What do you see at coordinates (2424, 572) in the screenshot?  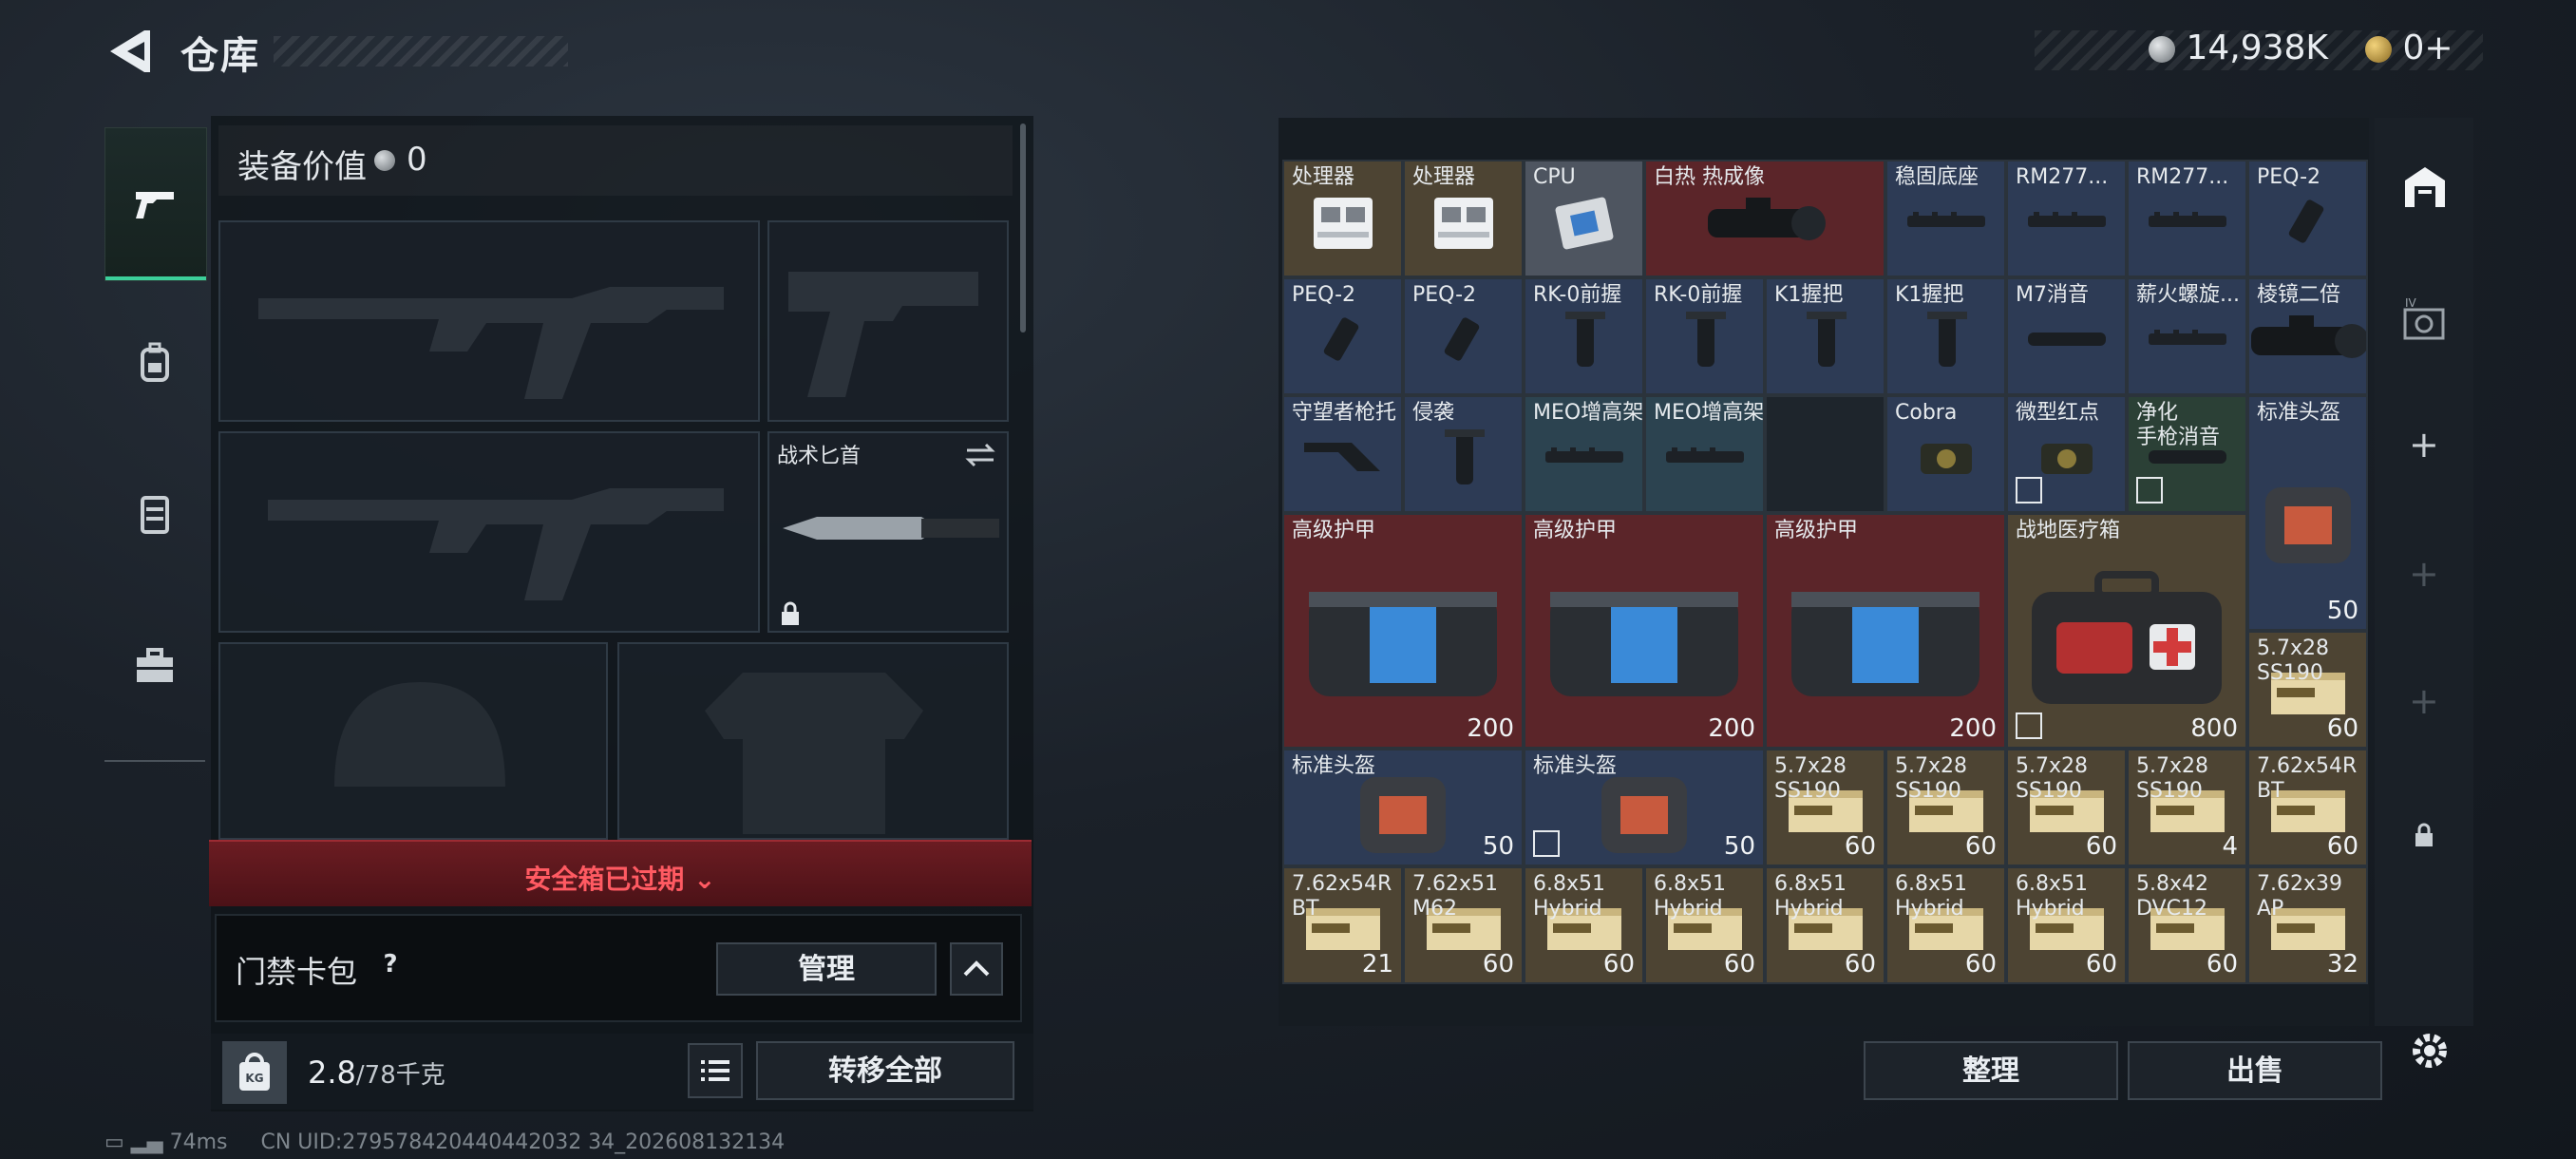 I see `inventory-tabs: IV + + +` at bounding box center [2424, 572].